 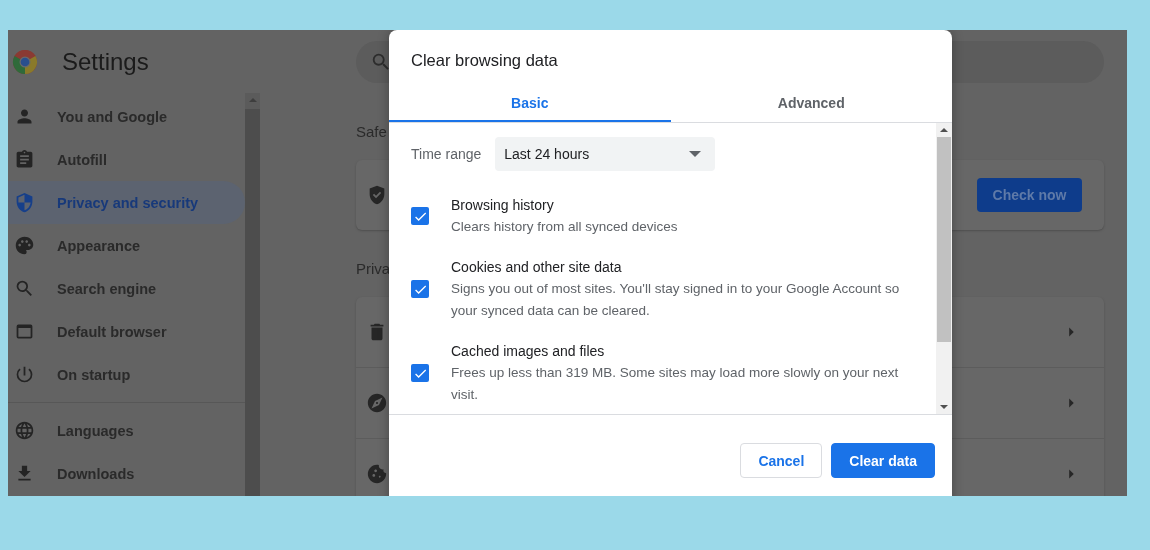 I want to click on option-title: Cookies and other site data, so click(x=537, y=267).